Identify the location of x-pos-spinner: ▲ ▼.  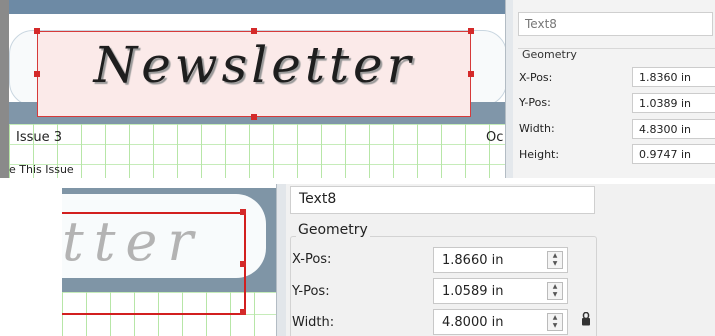
(555, 260).